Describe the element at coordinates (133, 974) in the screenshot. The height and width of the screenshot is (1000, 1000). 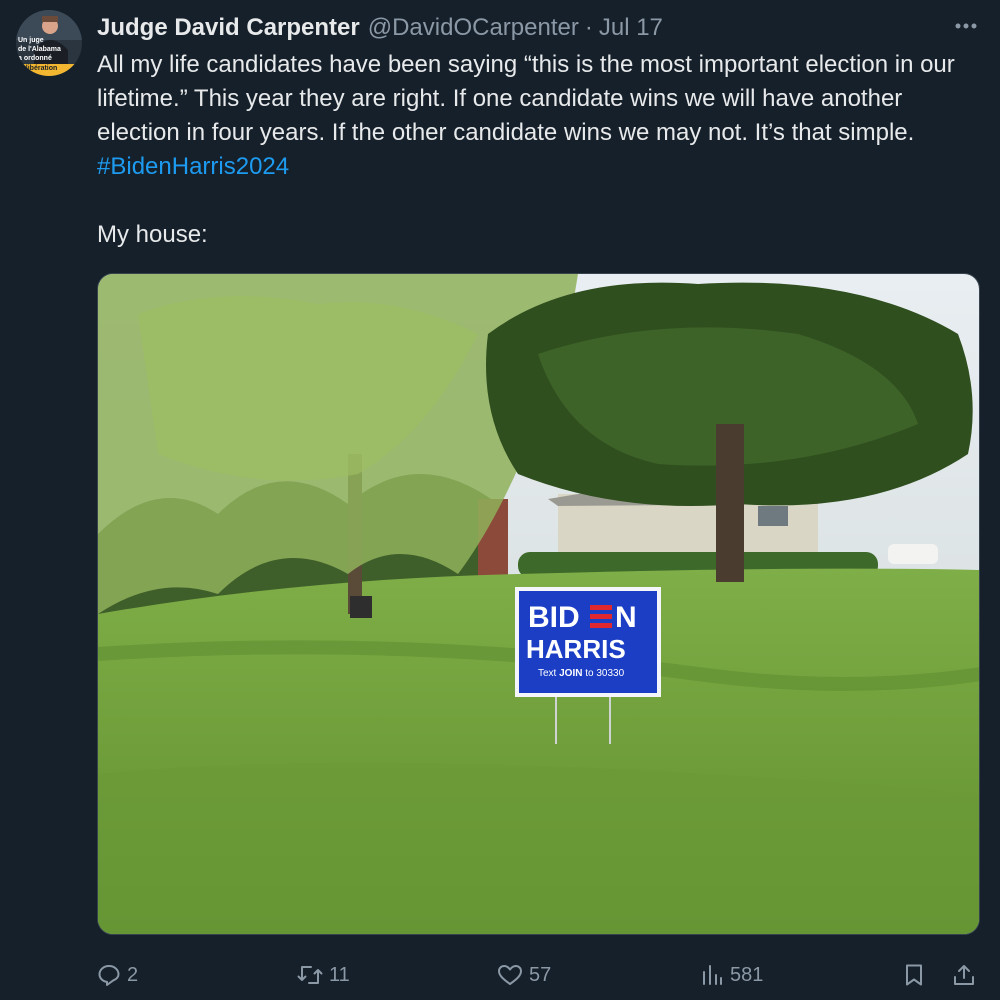
I see `reply-count: 2` at that location.